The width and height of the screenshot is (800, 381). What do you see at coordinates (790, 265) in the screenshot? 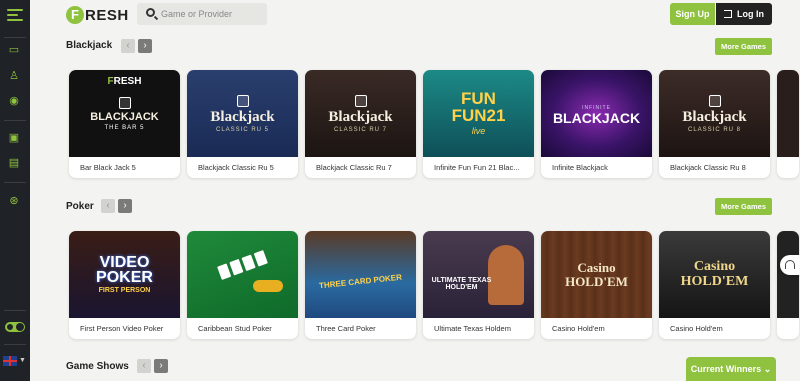
I see `support-headset-icon` at bounding box center [790, 265].